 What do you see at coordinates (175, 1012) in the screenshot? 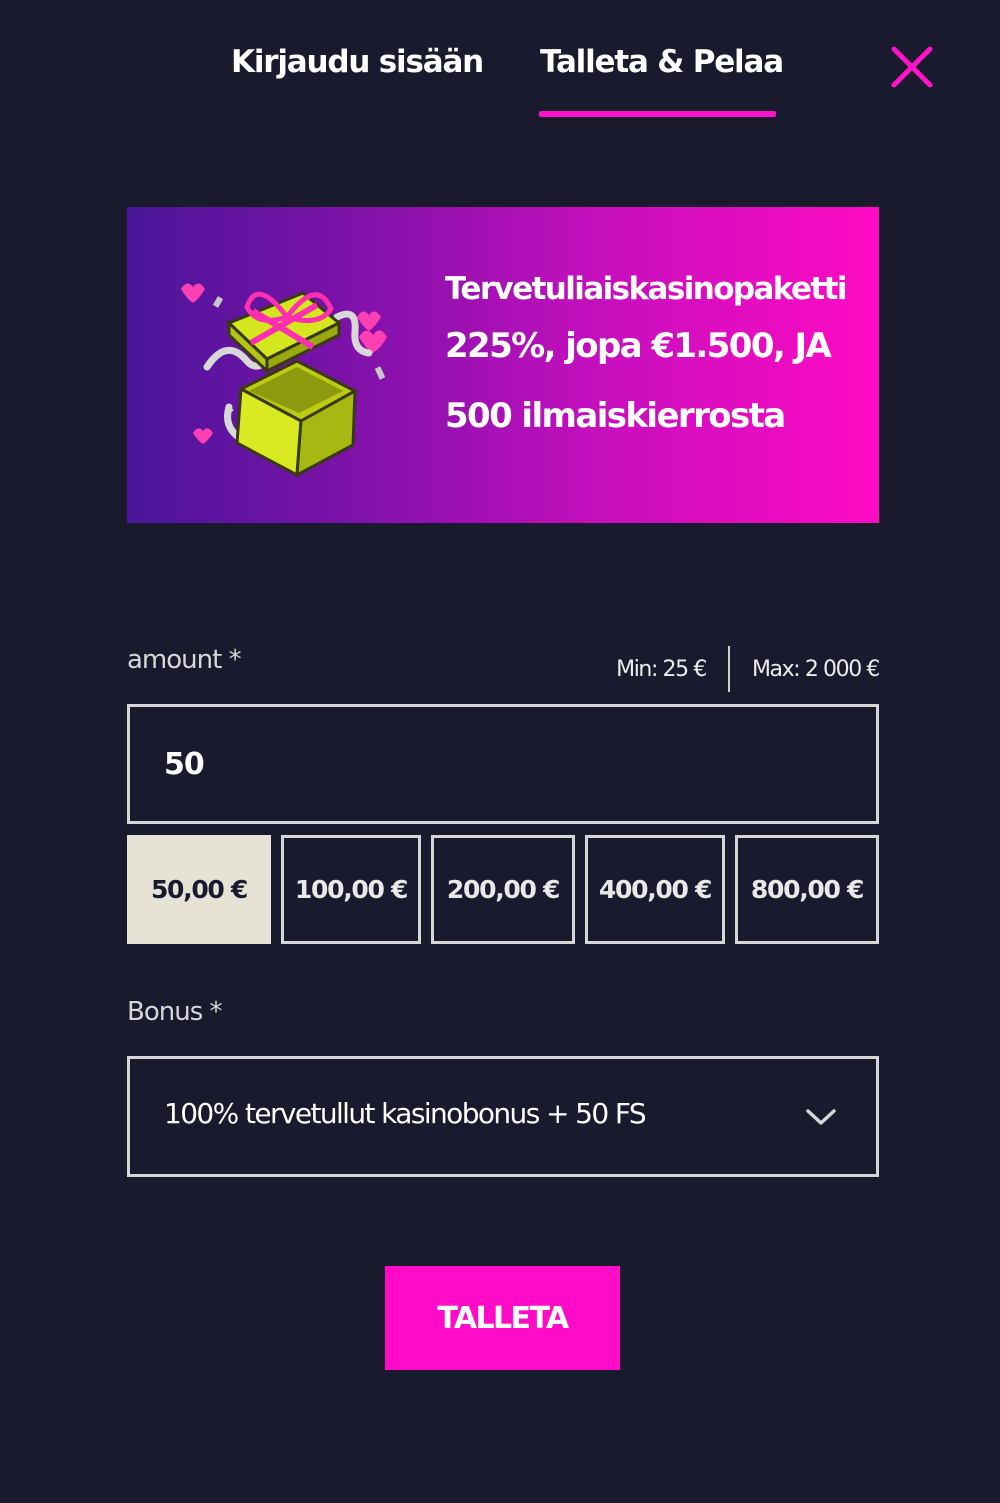
I see `bonus-label: Bonus *` at bounding box center [175, 1012].